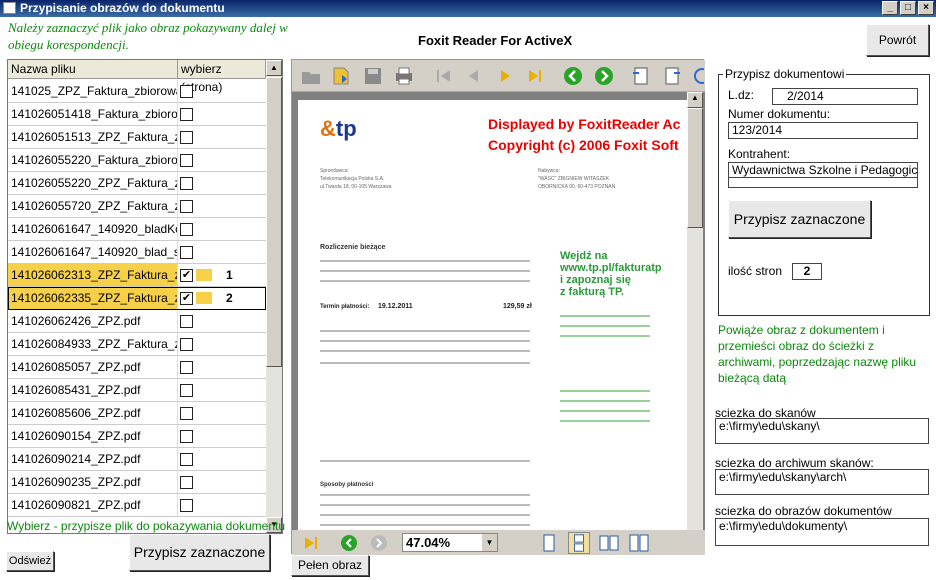 This screenshot has height=580, width=936. What do you see at coordinates (823, 130) in the screenshot?
I see `docnum-field: 123/2014` at bounding box center [823, 130].